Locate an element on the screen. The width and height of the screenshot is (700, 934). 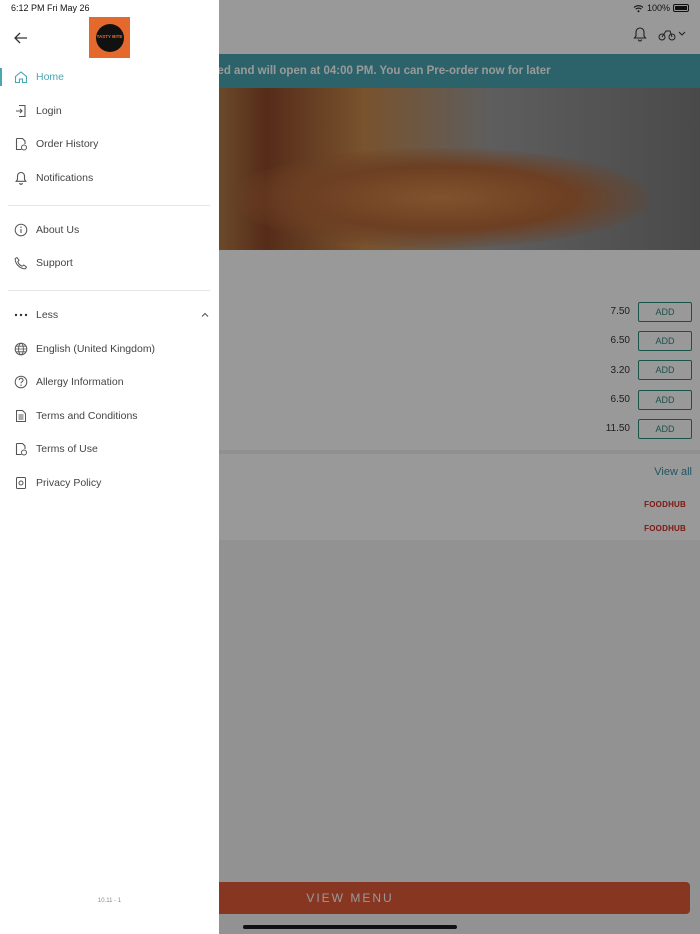
terms-icon is located at coordinates (20, 449).